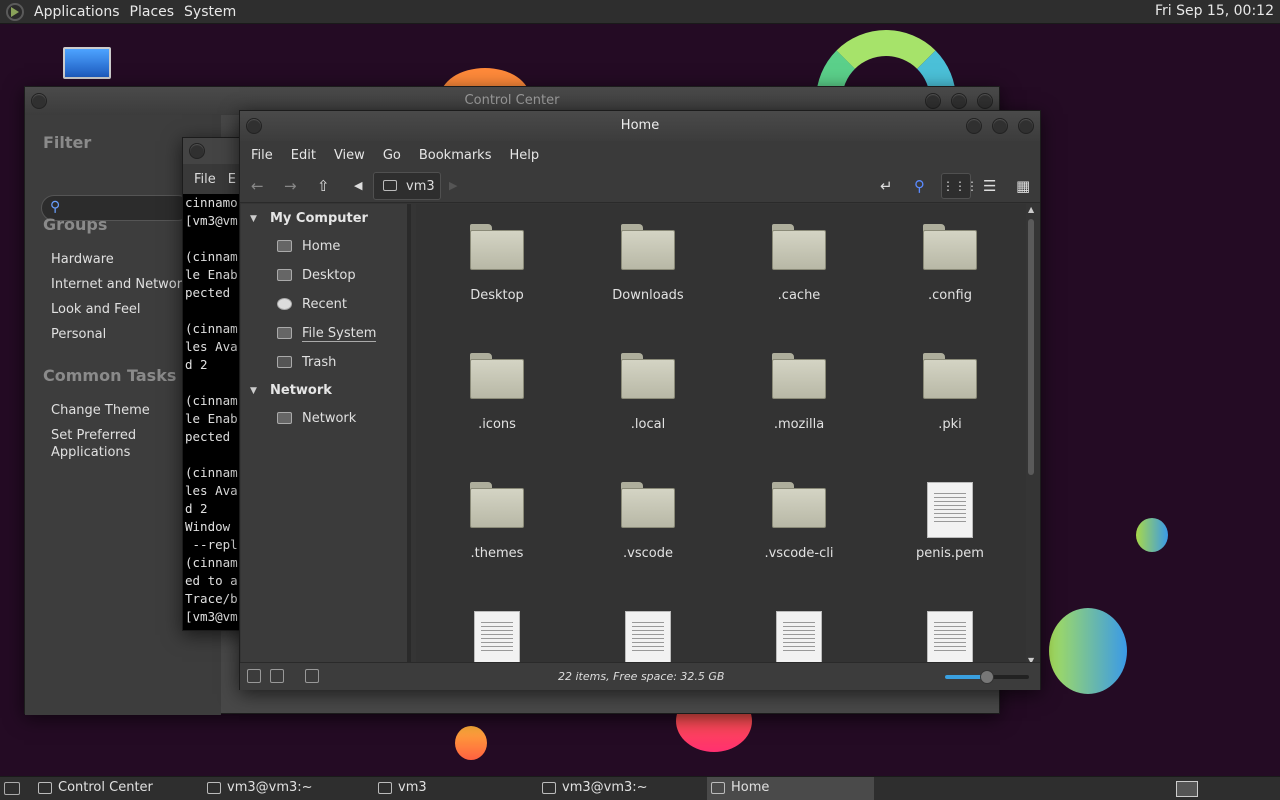 Image resolution: width=1280 pixels, height=800 pixels. Describe the element at coordinates (257, 186) in the screenshot. I see `back-icon: ←` at that location.